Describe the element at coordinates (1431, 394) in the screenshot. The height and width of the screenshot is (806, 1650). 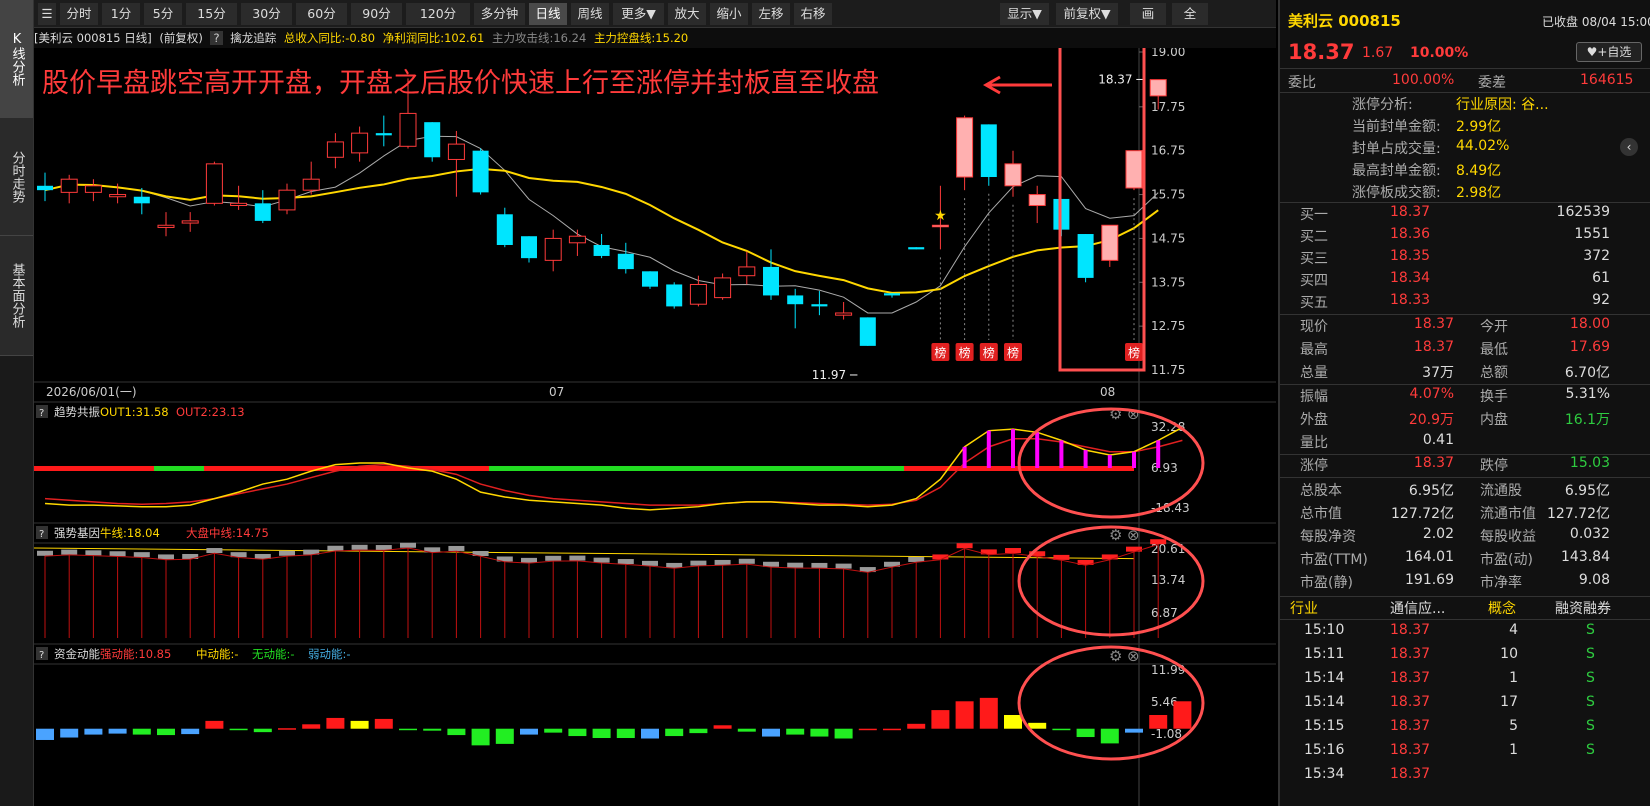
I see `quote2-value: 4.07%` at that location.